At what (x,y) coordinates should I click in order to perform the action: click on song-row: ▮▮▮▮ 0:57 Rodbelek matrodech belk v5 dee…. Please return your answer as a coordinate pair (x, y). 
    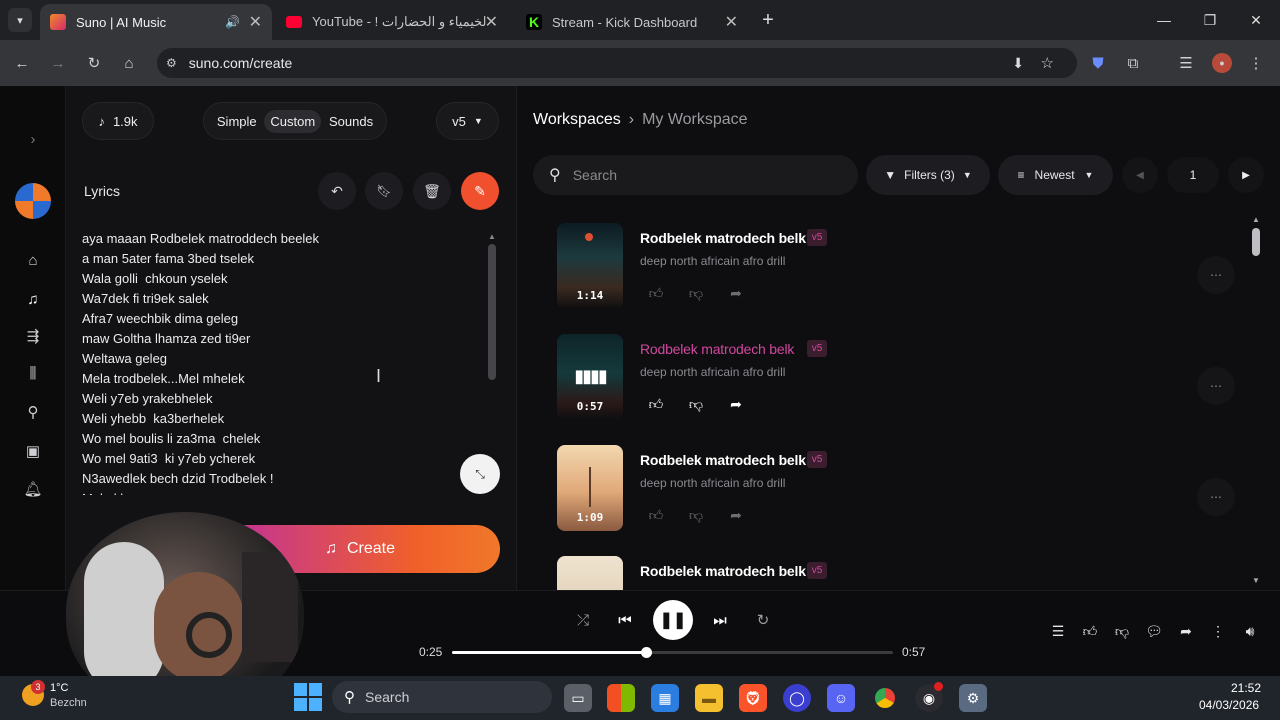
    Looking at the image, I should click on (907, 378).